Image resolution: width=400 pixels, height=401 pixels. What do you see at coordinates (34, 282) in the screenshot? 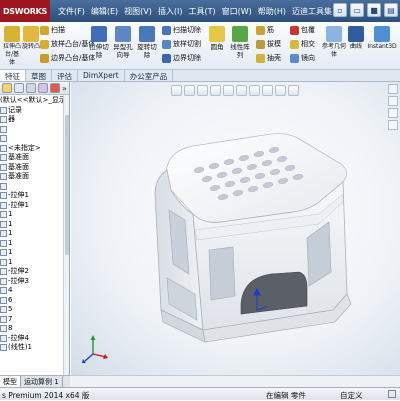
I see `tree-item: -拉伸3` at bounding box center [34, 282].